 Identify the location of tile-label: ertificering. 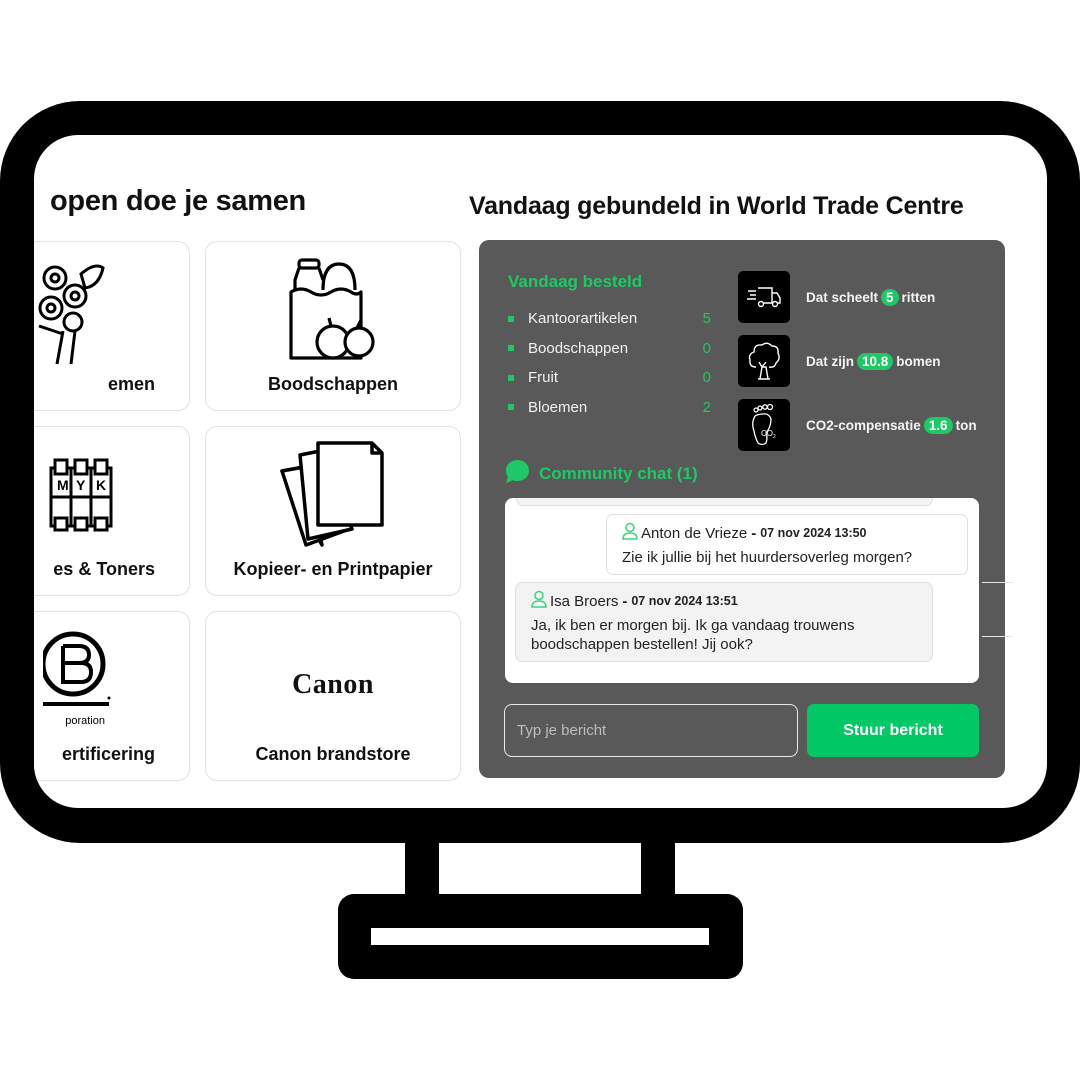
(108, 754).